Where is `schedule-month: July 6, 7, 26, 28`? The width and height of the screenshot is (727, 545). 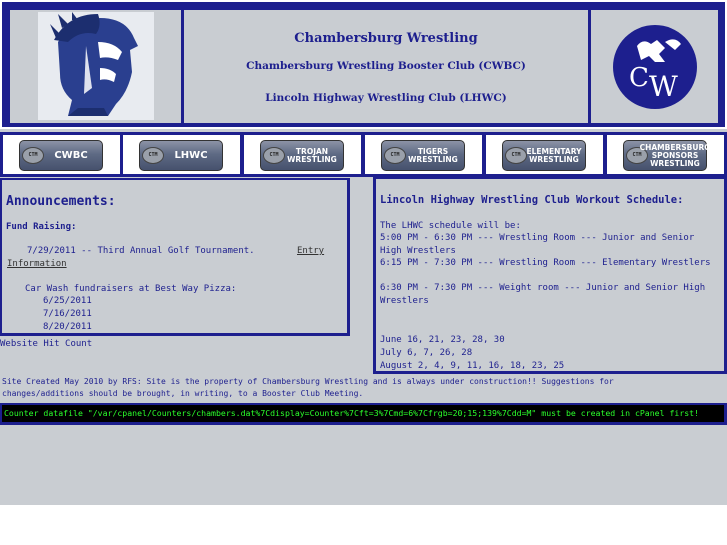
schedule-month: July 6, 7, 26, 28 is located at coordinates (426, 353).